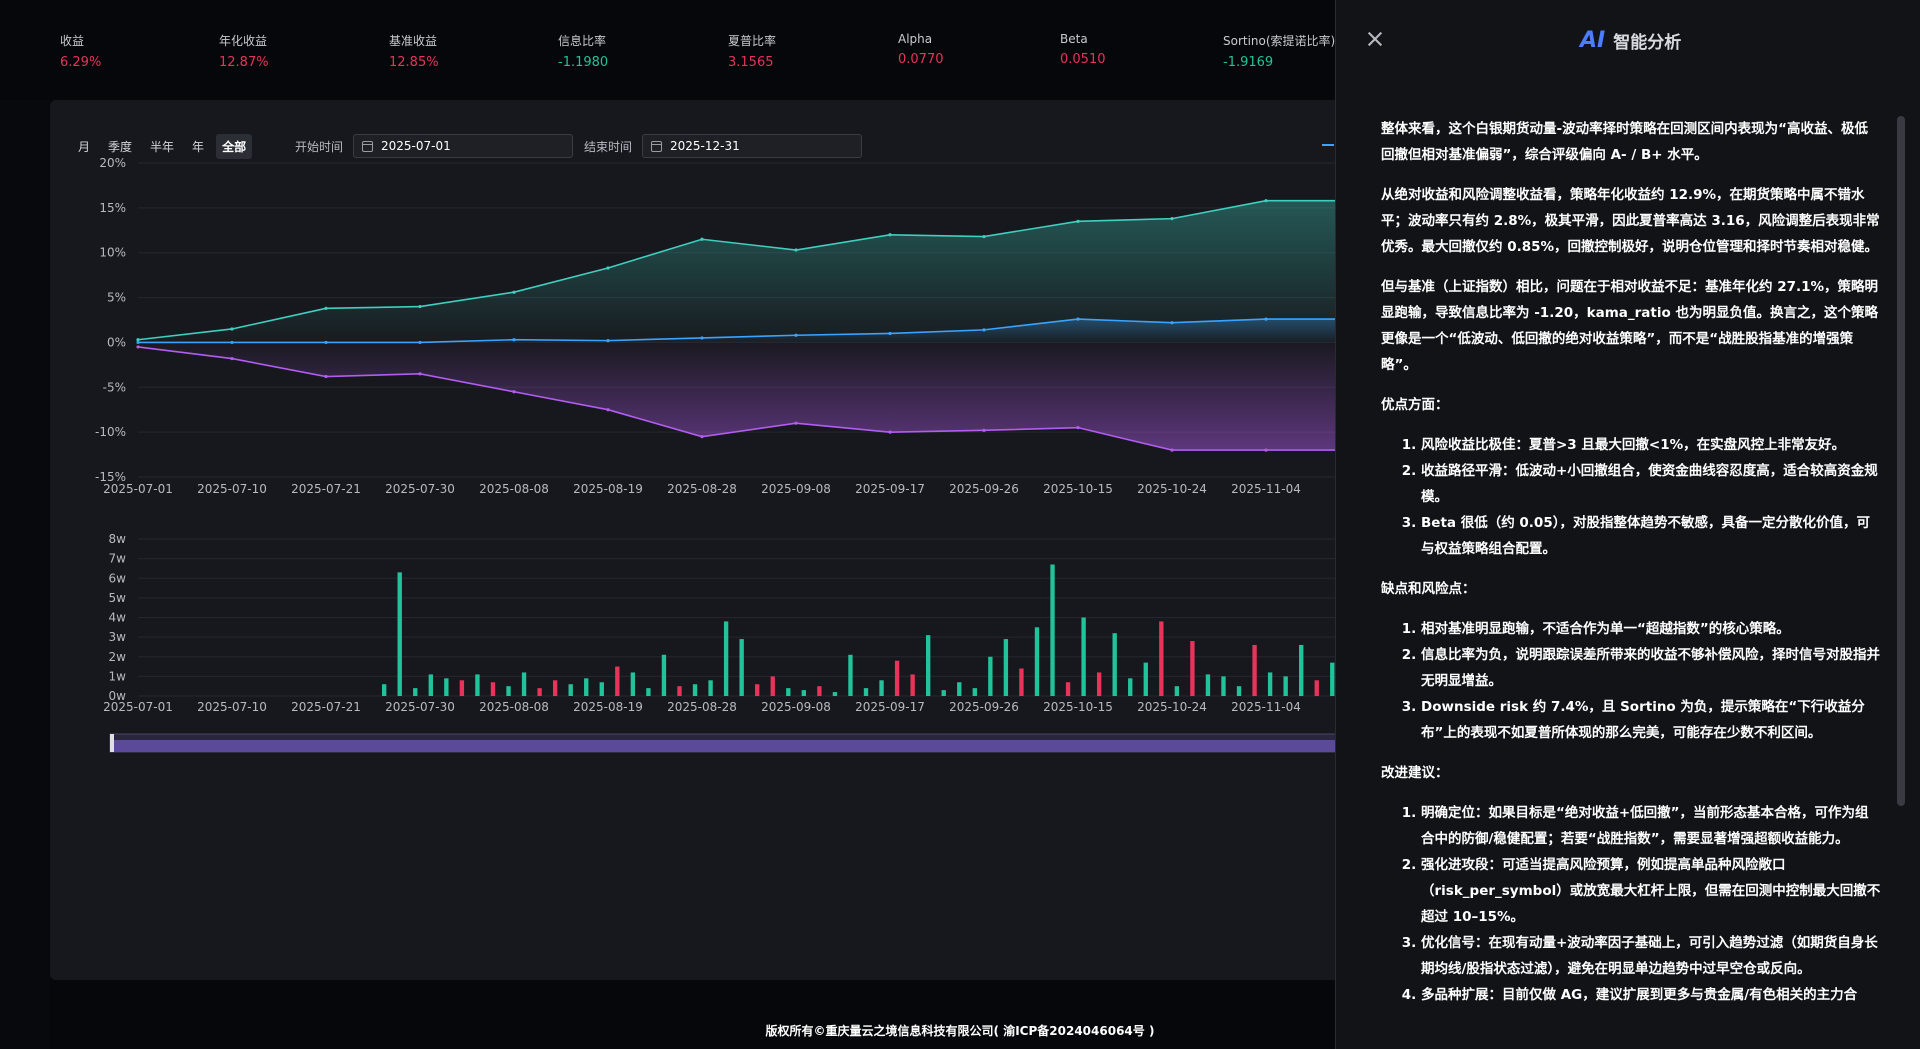  Describe the element at coordinates (1651, 484) in the screenshot. I see `list-item: 收益路径平滑：低波动+小回撤组合，使资金曲线容忍度高，适合较高资金规模。` at that location.